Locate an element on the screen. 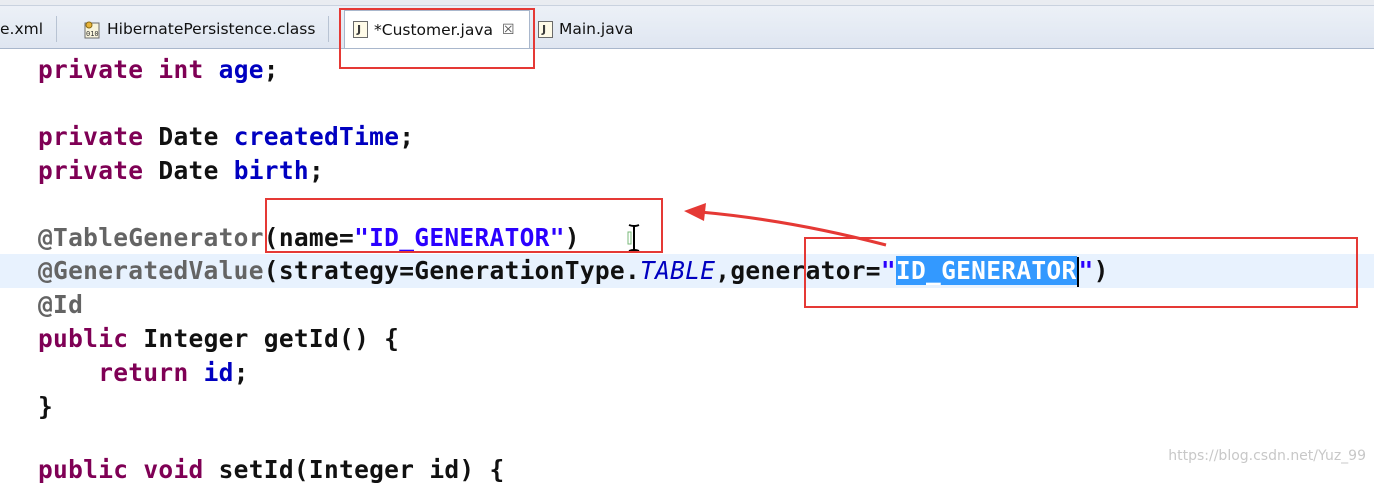 This screenshot has height=487, width=1374. annotation-arrow-icon is located at coordinates (785, 225).